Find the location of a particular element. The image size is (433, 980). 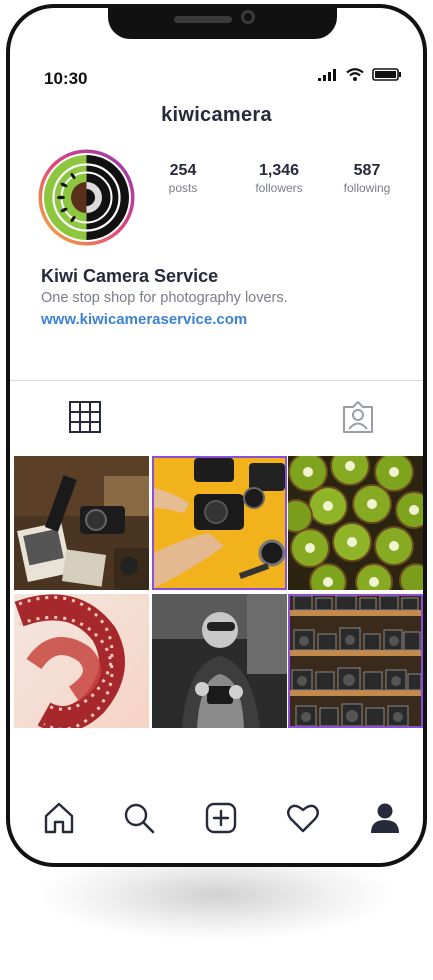

post-image-vintage-cameras is located at coordinates (81, 523).